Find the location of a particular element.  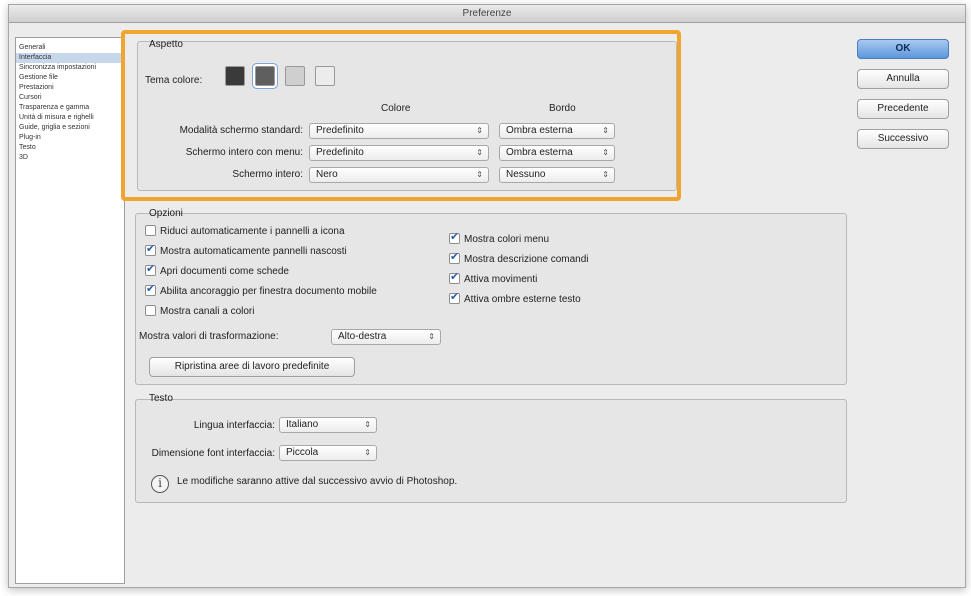

checkbox-option: Mostra colori menu is located at coordinates (499, 238).